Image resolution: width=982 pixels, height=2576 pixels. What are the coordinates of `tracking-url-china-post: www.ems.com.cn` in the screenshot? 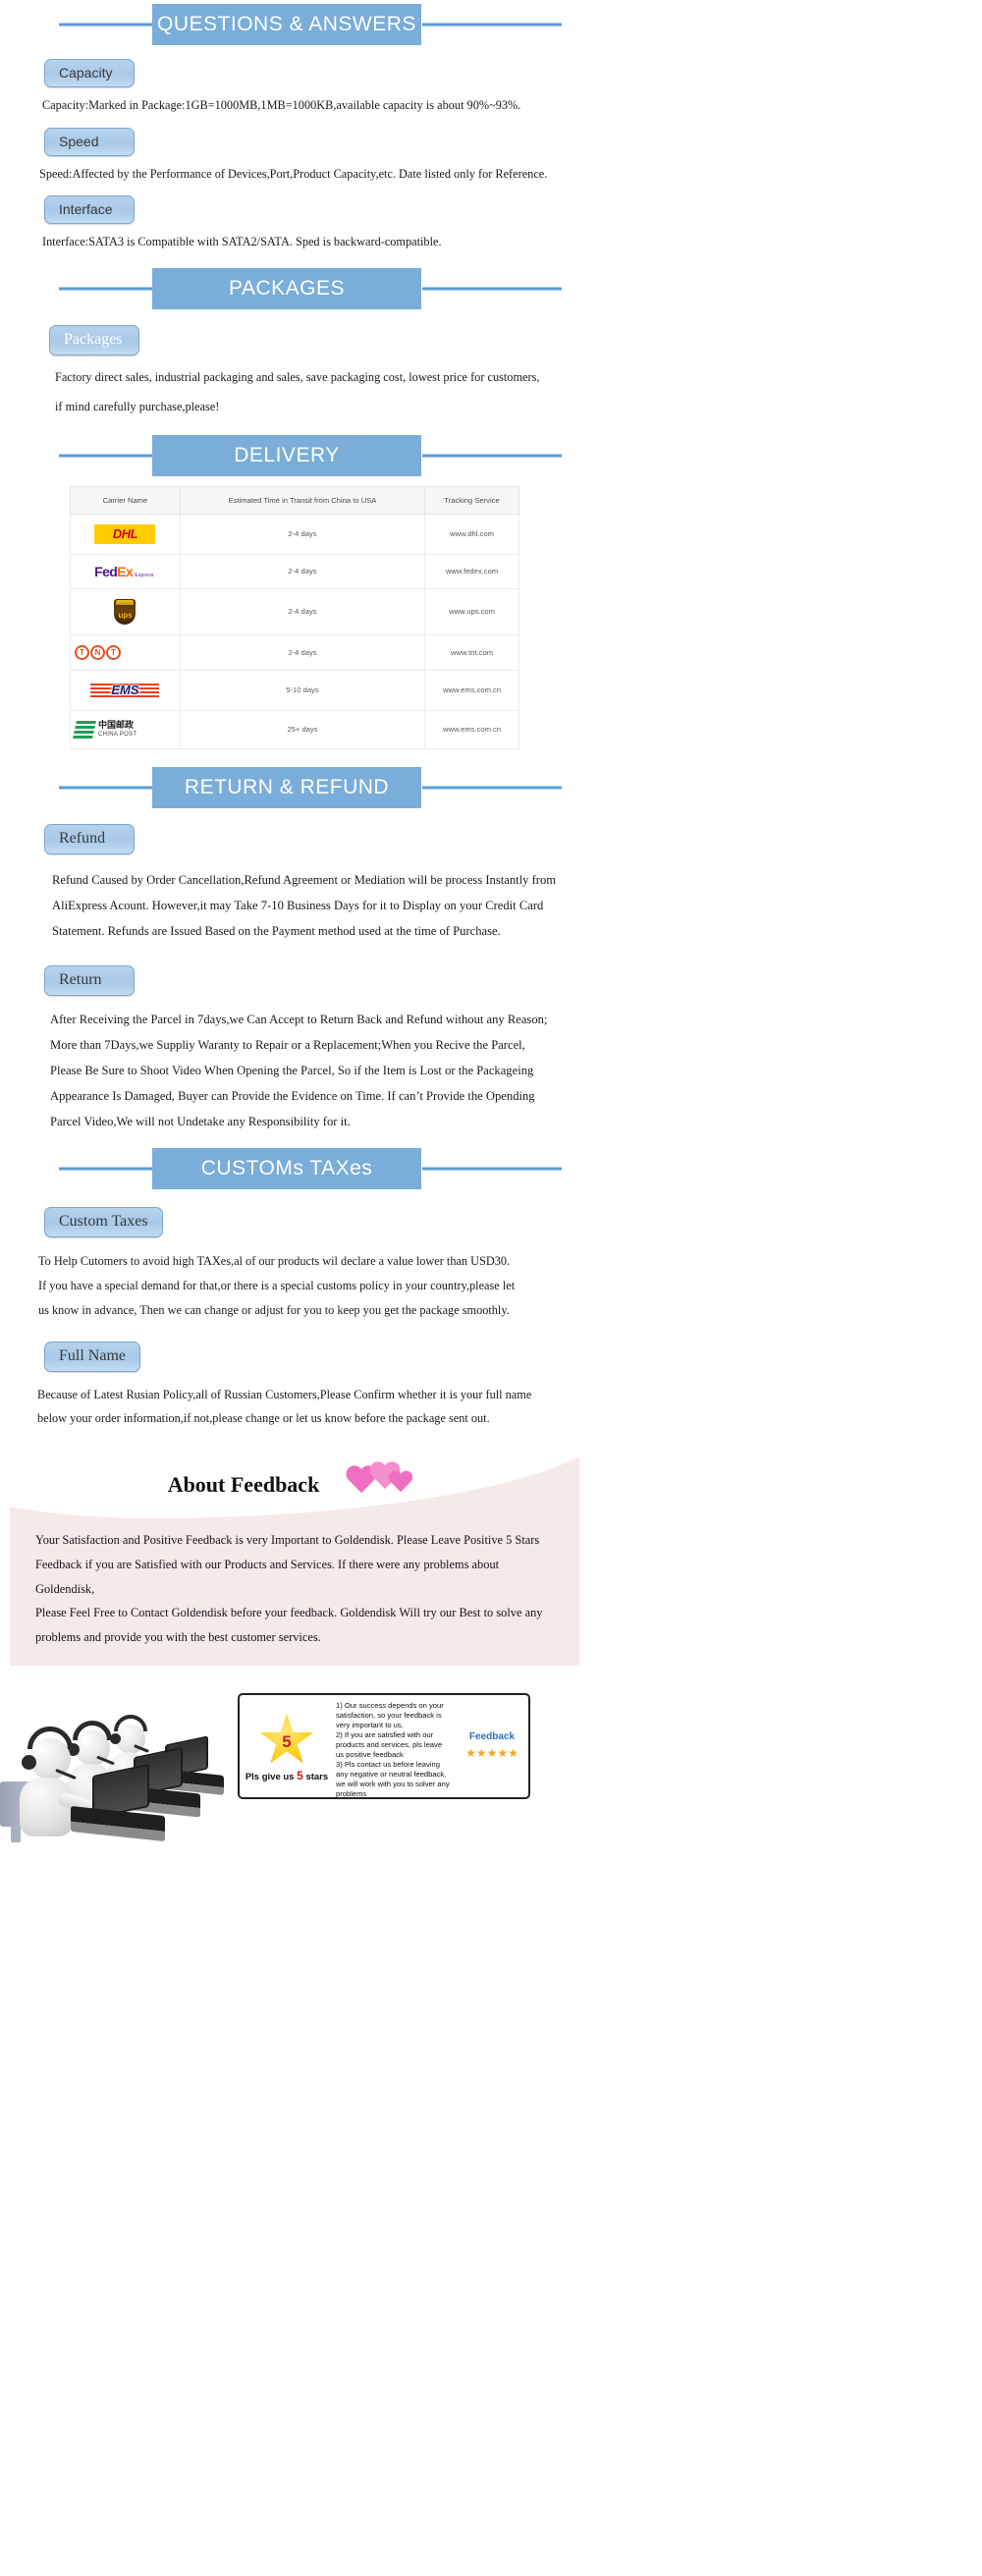 It's located at (471, 729).